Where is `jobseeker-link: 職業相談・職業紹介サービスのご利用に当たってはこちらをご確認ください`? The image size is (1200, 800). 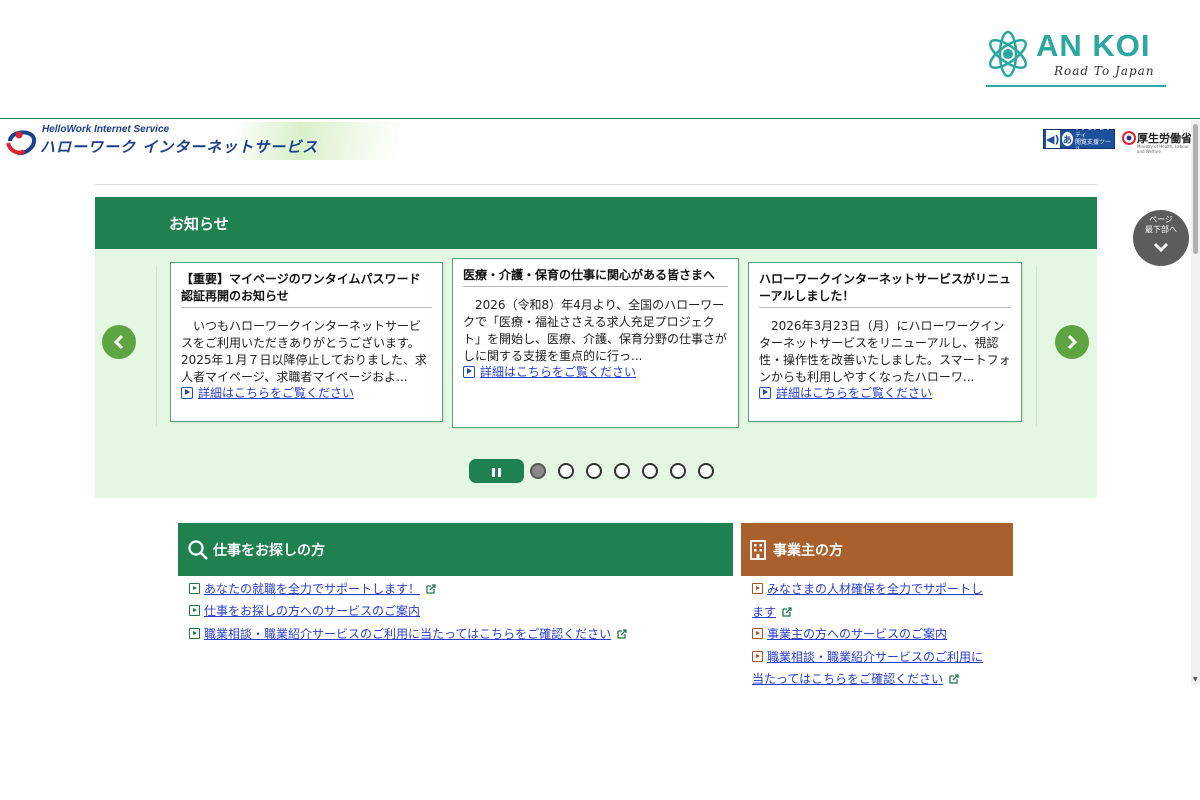 jobseeker-link: 職業相談・職業紹介サービスのご利用に当たってはこちらをご確認ください is located at coordinates (408, 633).